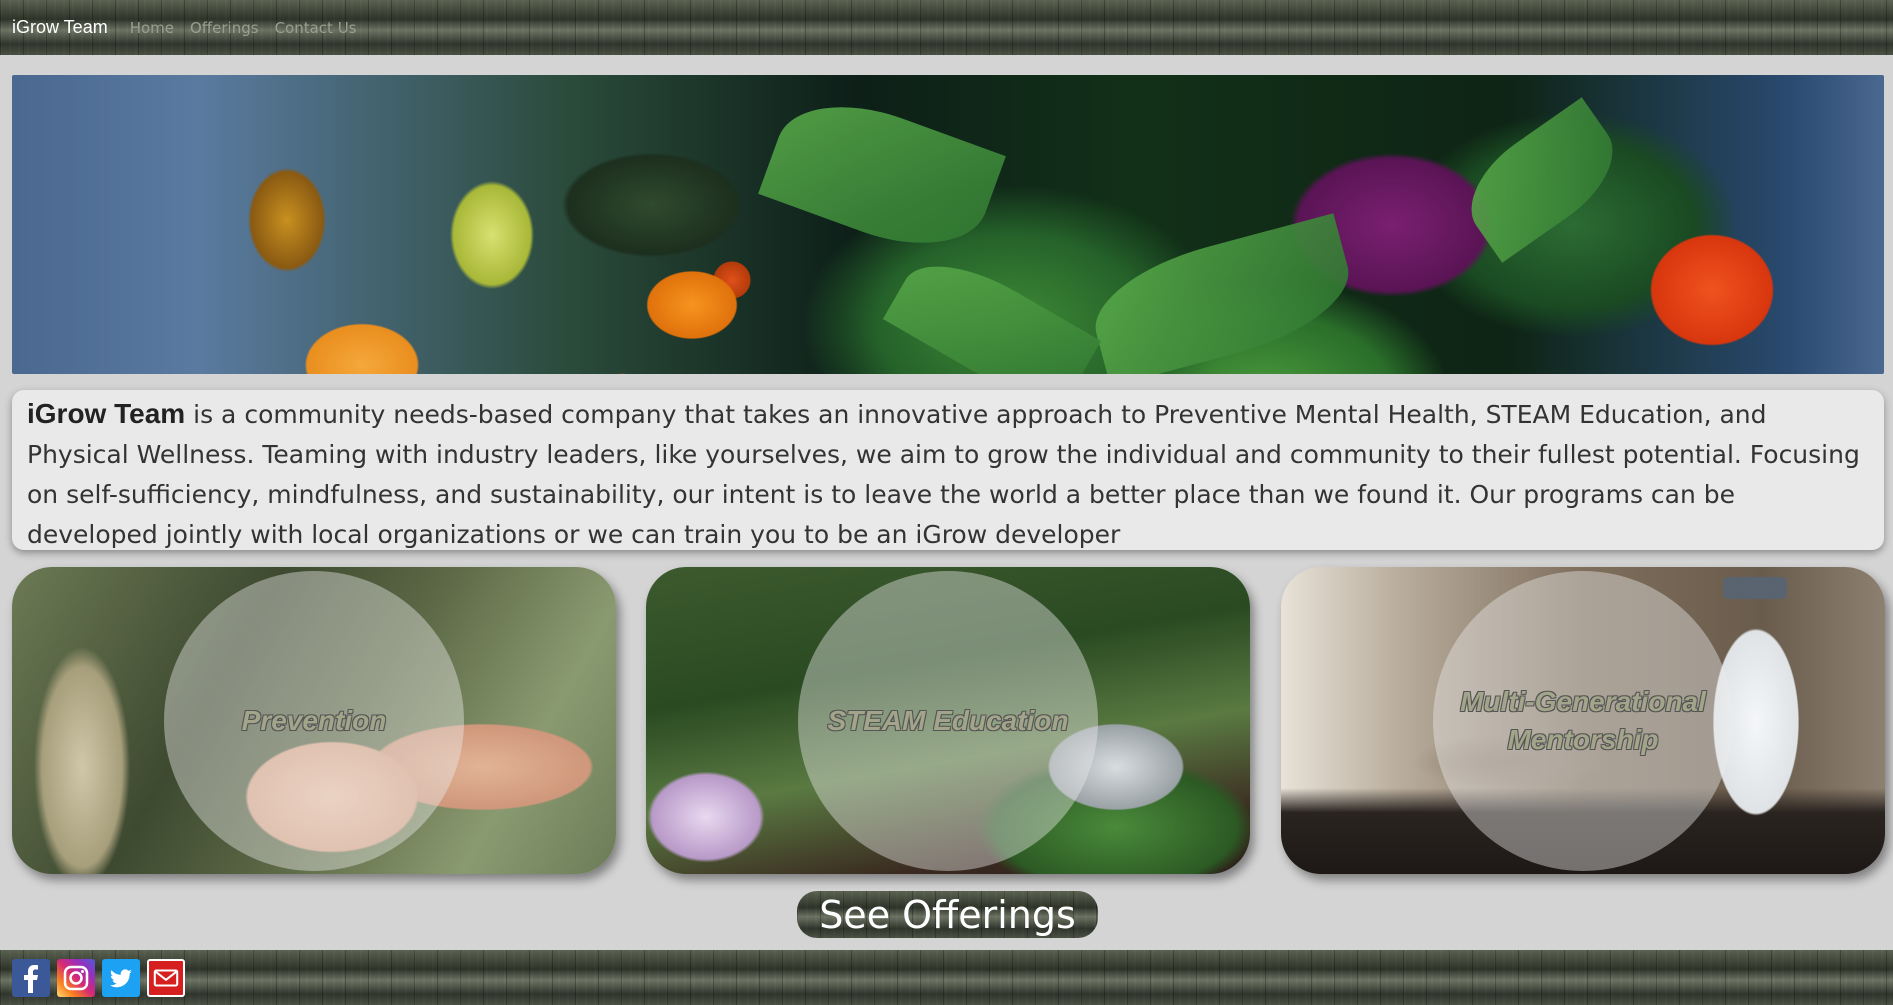 The image size is (1893, 1005). I want to click on facebook-glyph, so click(31, 978).